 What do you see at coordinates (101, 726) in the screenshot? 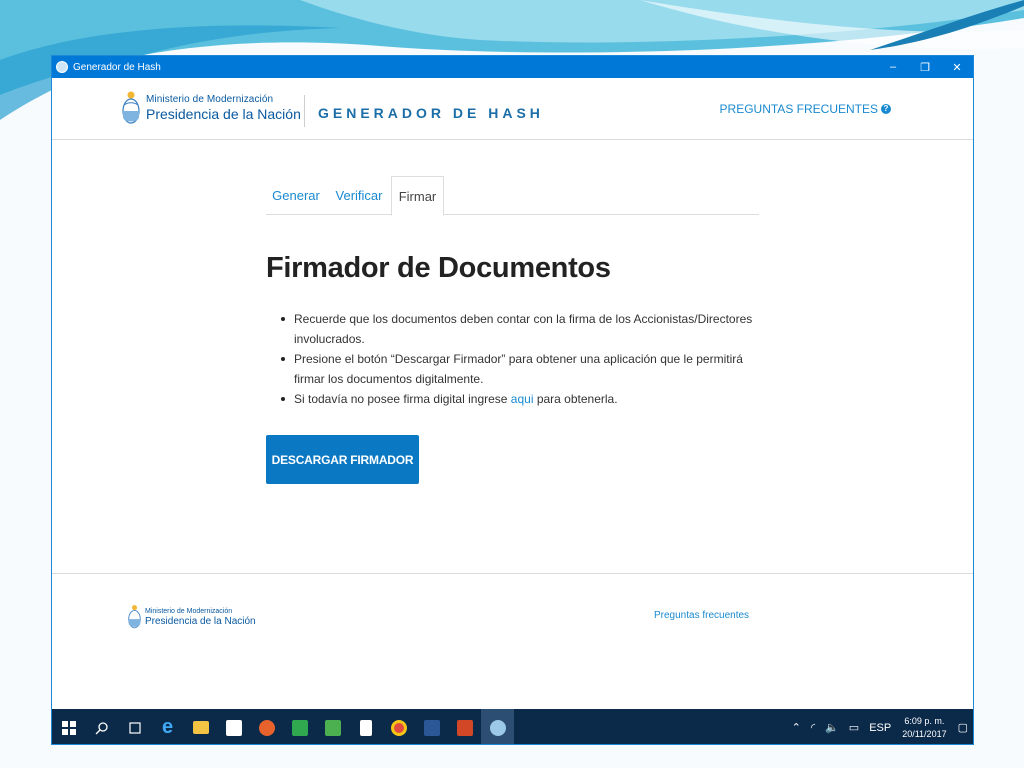
I see `search-icon` at bounding box center [101, 726].